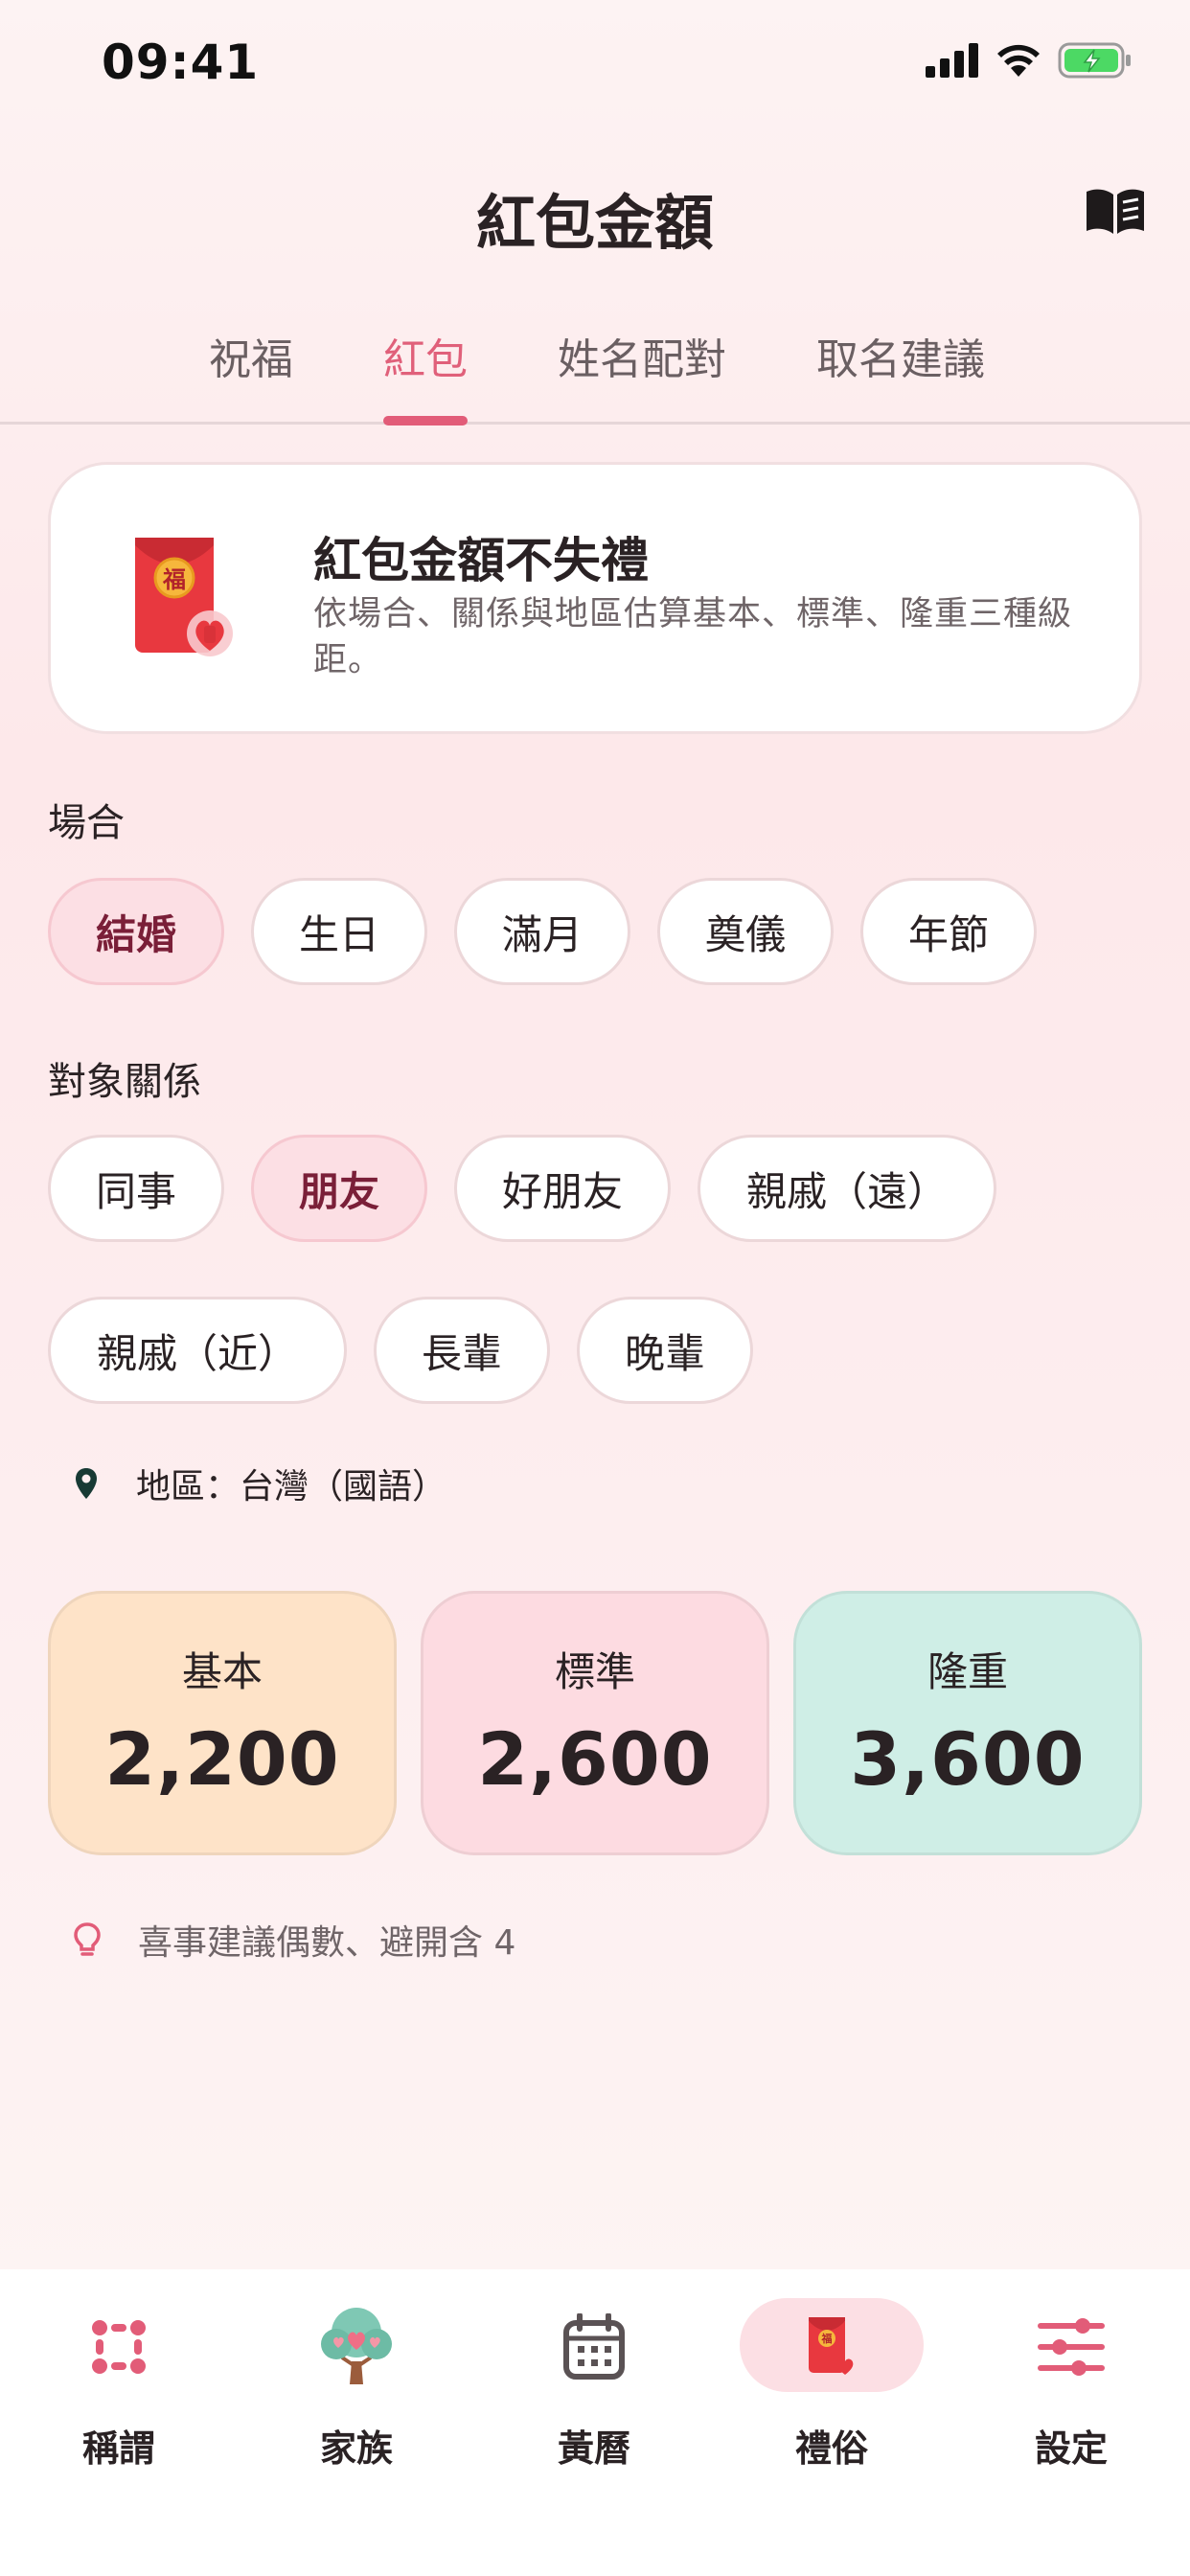 This screenshot has width=1190, height=2576. Describe the element at coordinates (174, 579) in the screenshot. I see `fortune-char: 福` at that location.